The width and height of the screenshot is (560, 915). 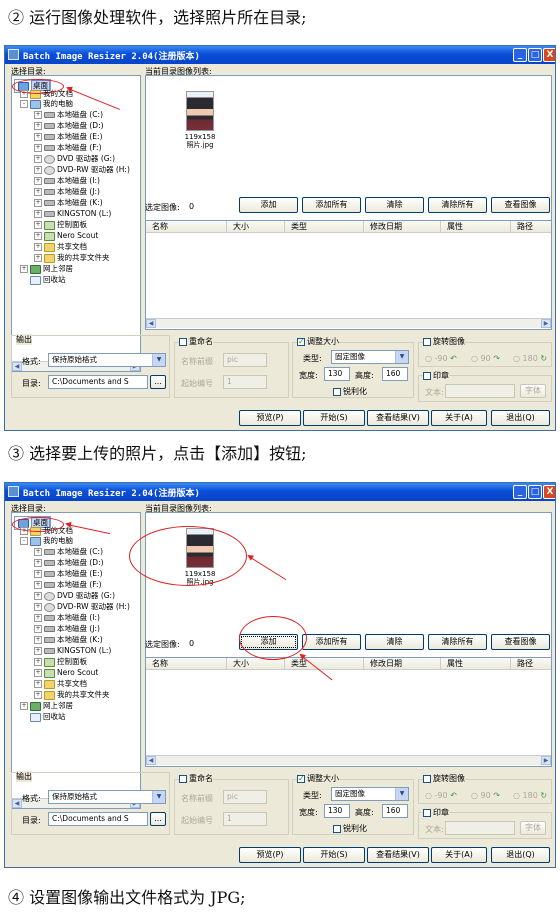 What do you see at coordinates (268, 205) in the screenshot?
I see `add-button: 添加` at bounding box center [268, 205].